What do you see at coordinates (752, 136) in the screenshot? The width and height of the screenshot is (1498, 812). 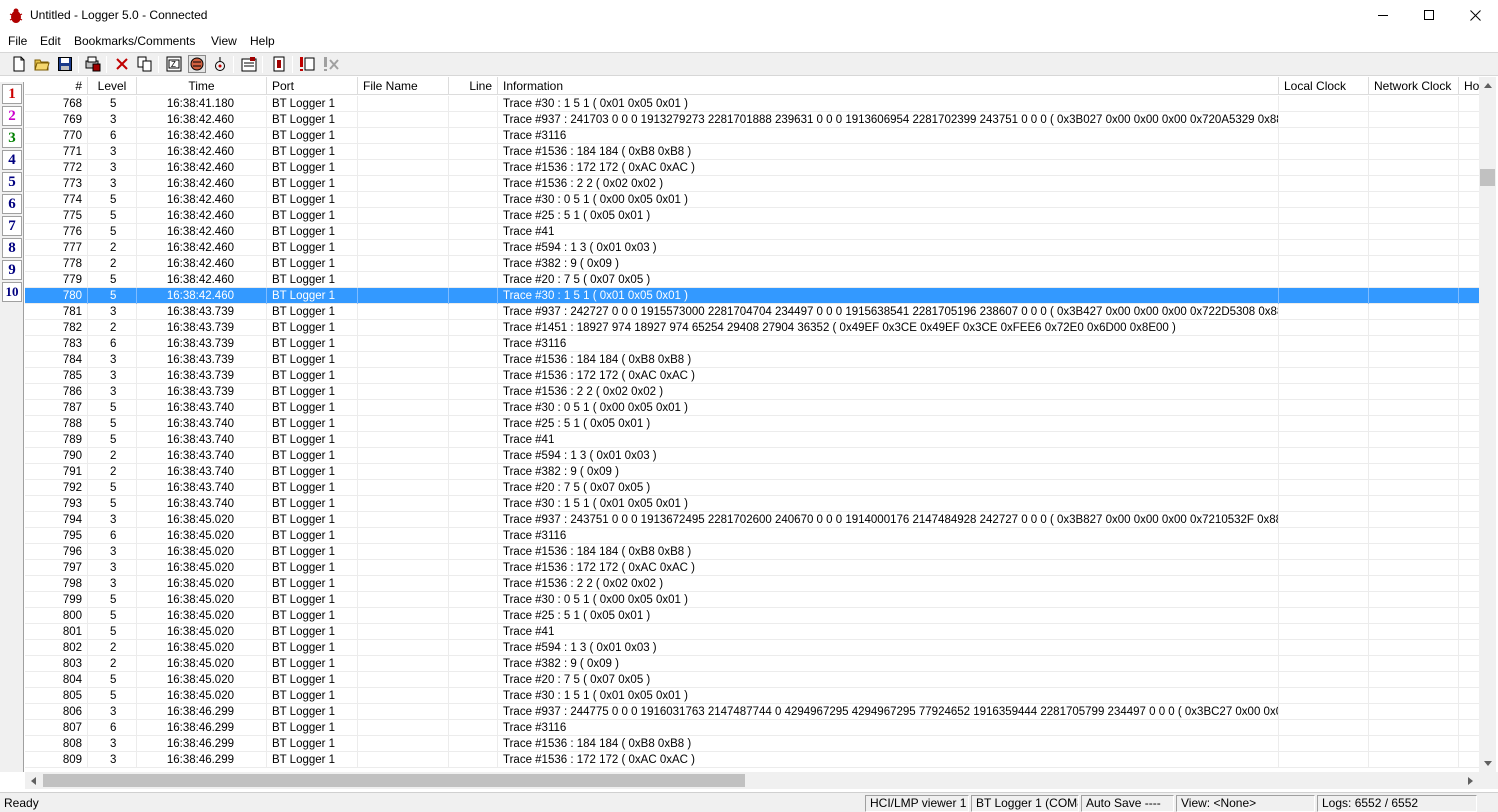 I see `table-row: 770 6 16:38:42.460 BT Logger 1 Trace #3116` at bounding box center [752, 136].